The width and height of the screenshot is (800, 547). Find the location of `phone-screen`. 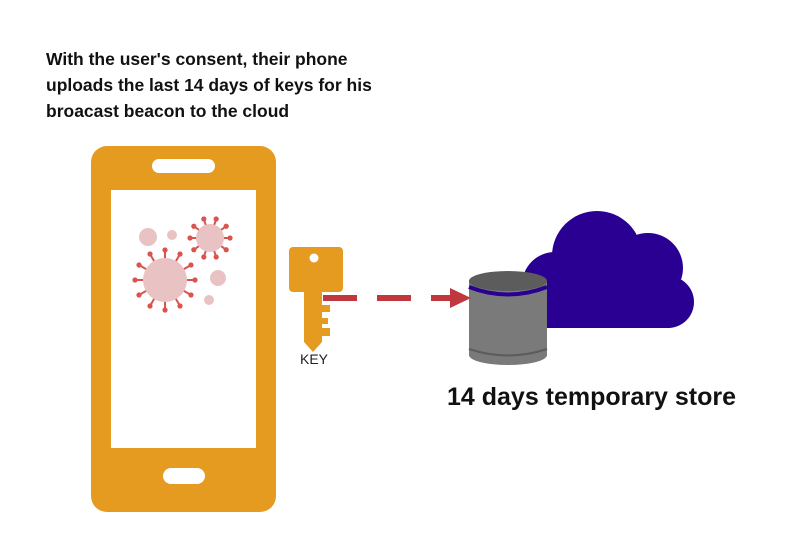

phone-screen is located at coordinates (183, 319).